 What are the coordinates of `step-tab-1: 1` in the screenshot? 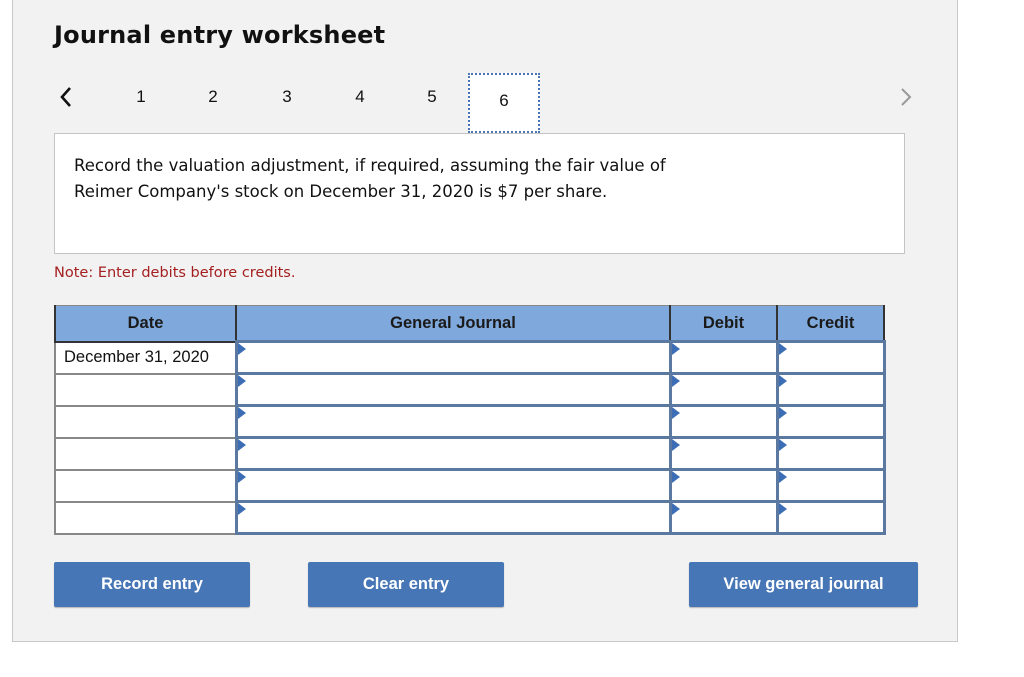 It's located at (141, 97).